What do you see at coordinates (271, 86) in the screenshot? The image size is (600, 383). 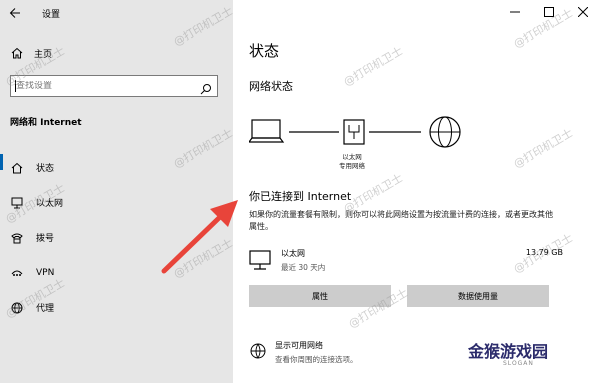 I see `section-subtitle: 网络状态` at bounding box center [271, 86].